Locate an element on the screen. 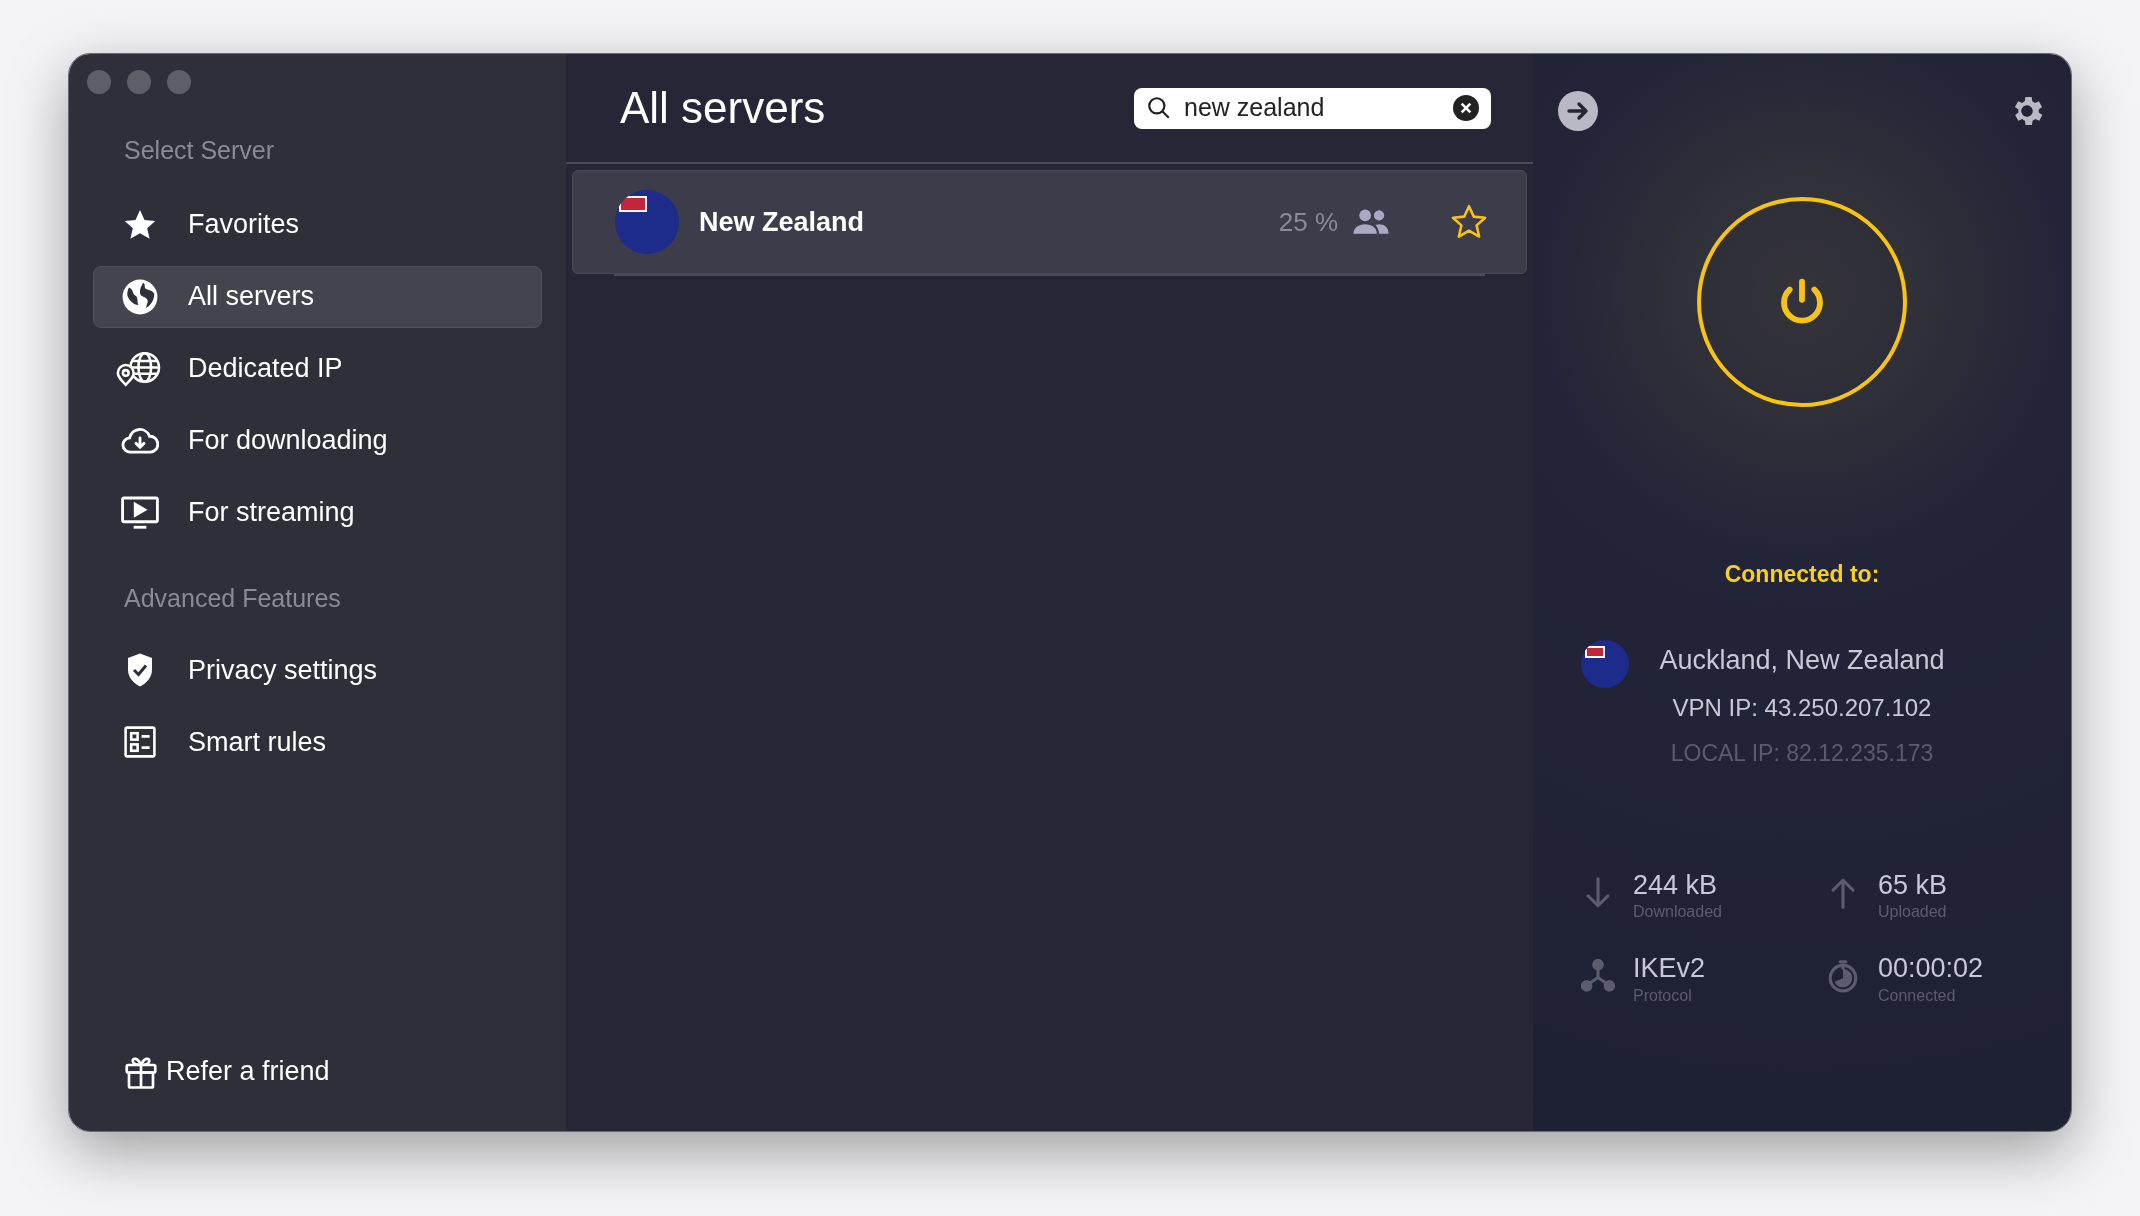 The height and width of the screenshot is (1216, 2140). search-field: new zealand is located at coordinates (1312, 108).